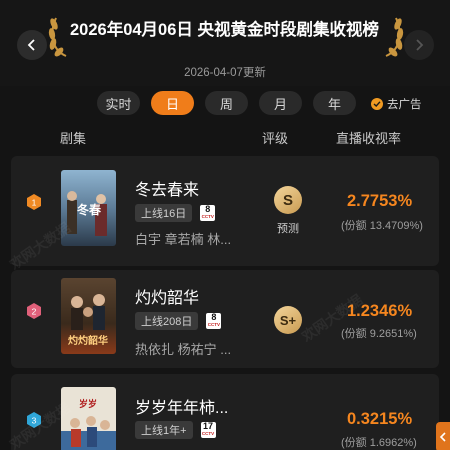 The height and width of the screenshot is (450, 450). Describe the element at coordinates (172, 103) in the screenshot. I see `tab-day: 日` at that location.